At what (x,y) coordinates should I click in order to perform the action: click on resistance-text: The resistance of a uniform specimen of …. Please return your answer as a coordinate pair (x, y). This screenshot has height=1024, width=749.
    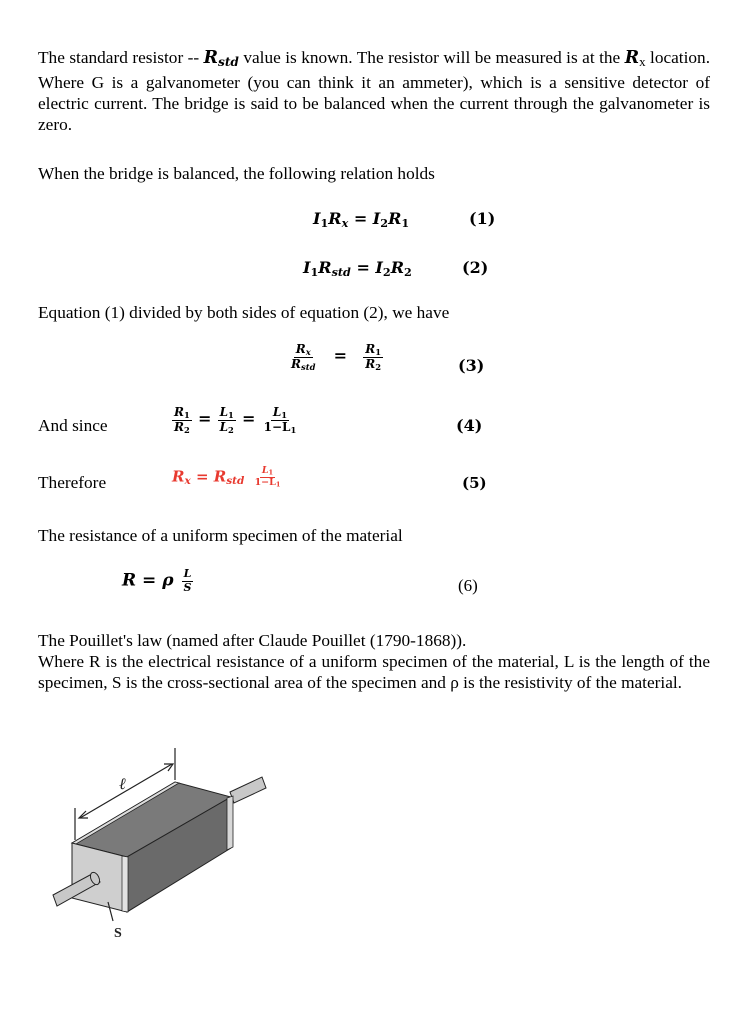
    Looking at the image, I should click on (220, 535).